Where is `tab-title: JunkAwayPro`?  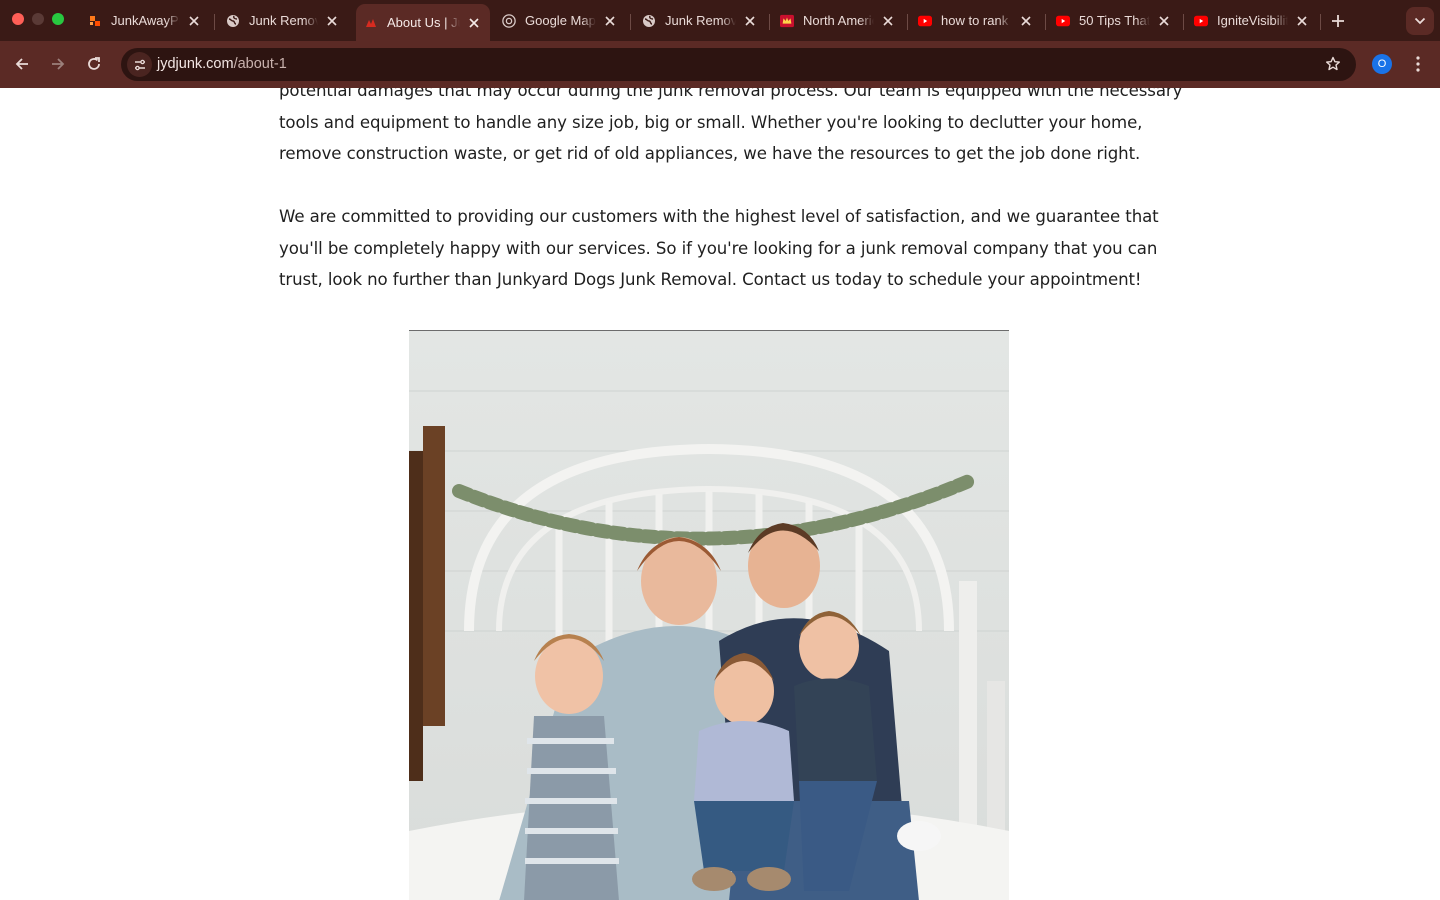 tab-title: JunkAwayPro is located at coordinates (145, 20).